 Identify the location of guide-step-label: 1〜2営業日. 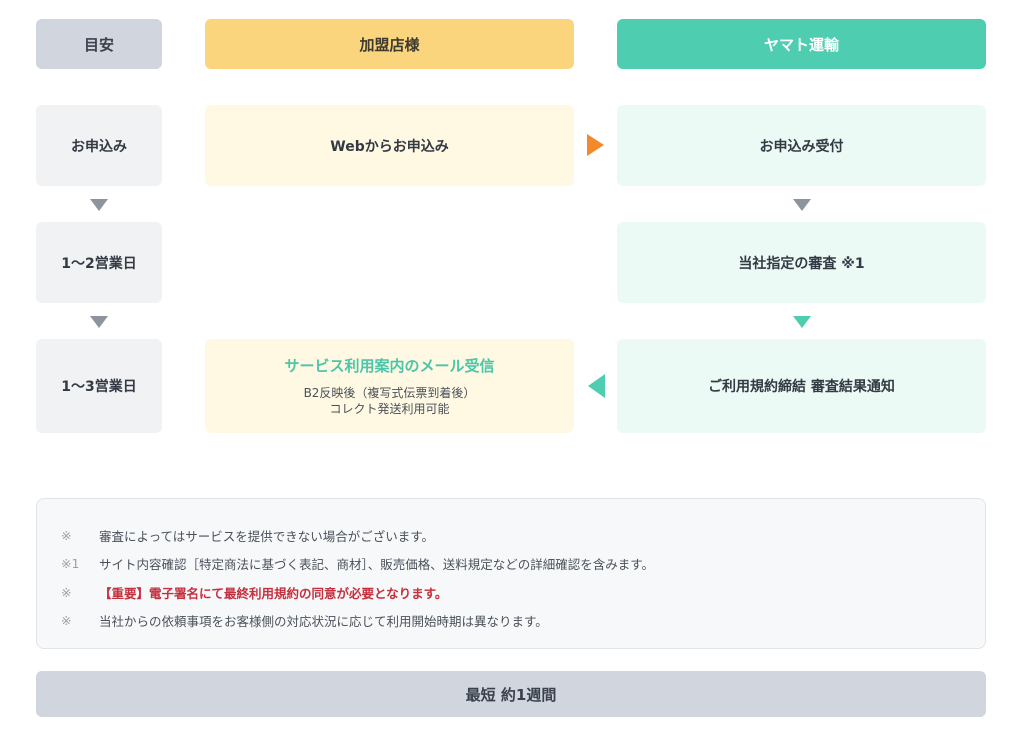
(99, 263).